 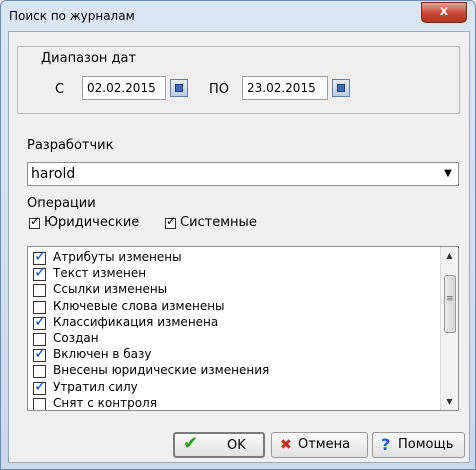 What do you see at coordinates (426, 444) in the screenshot?
I see `help-label: Помощь` at bounding box center [426, 444].